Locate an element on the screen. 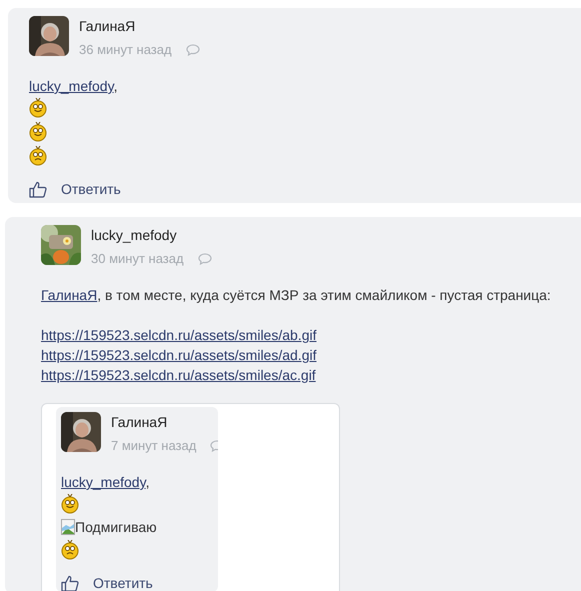 This screenshot has width=581, height=591. broken-image: Подмигиваю is located at coordinates (109, 527).